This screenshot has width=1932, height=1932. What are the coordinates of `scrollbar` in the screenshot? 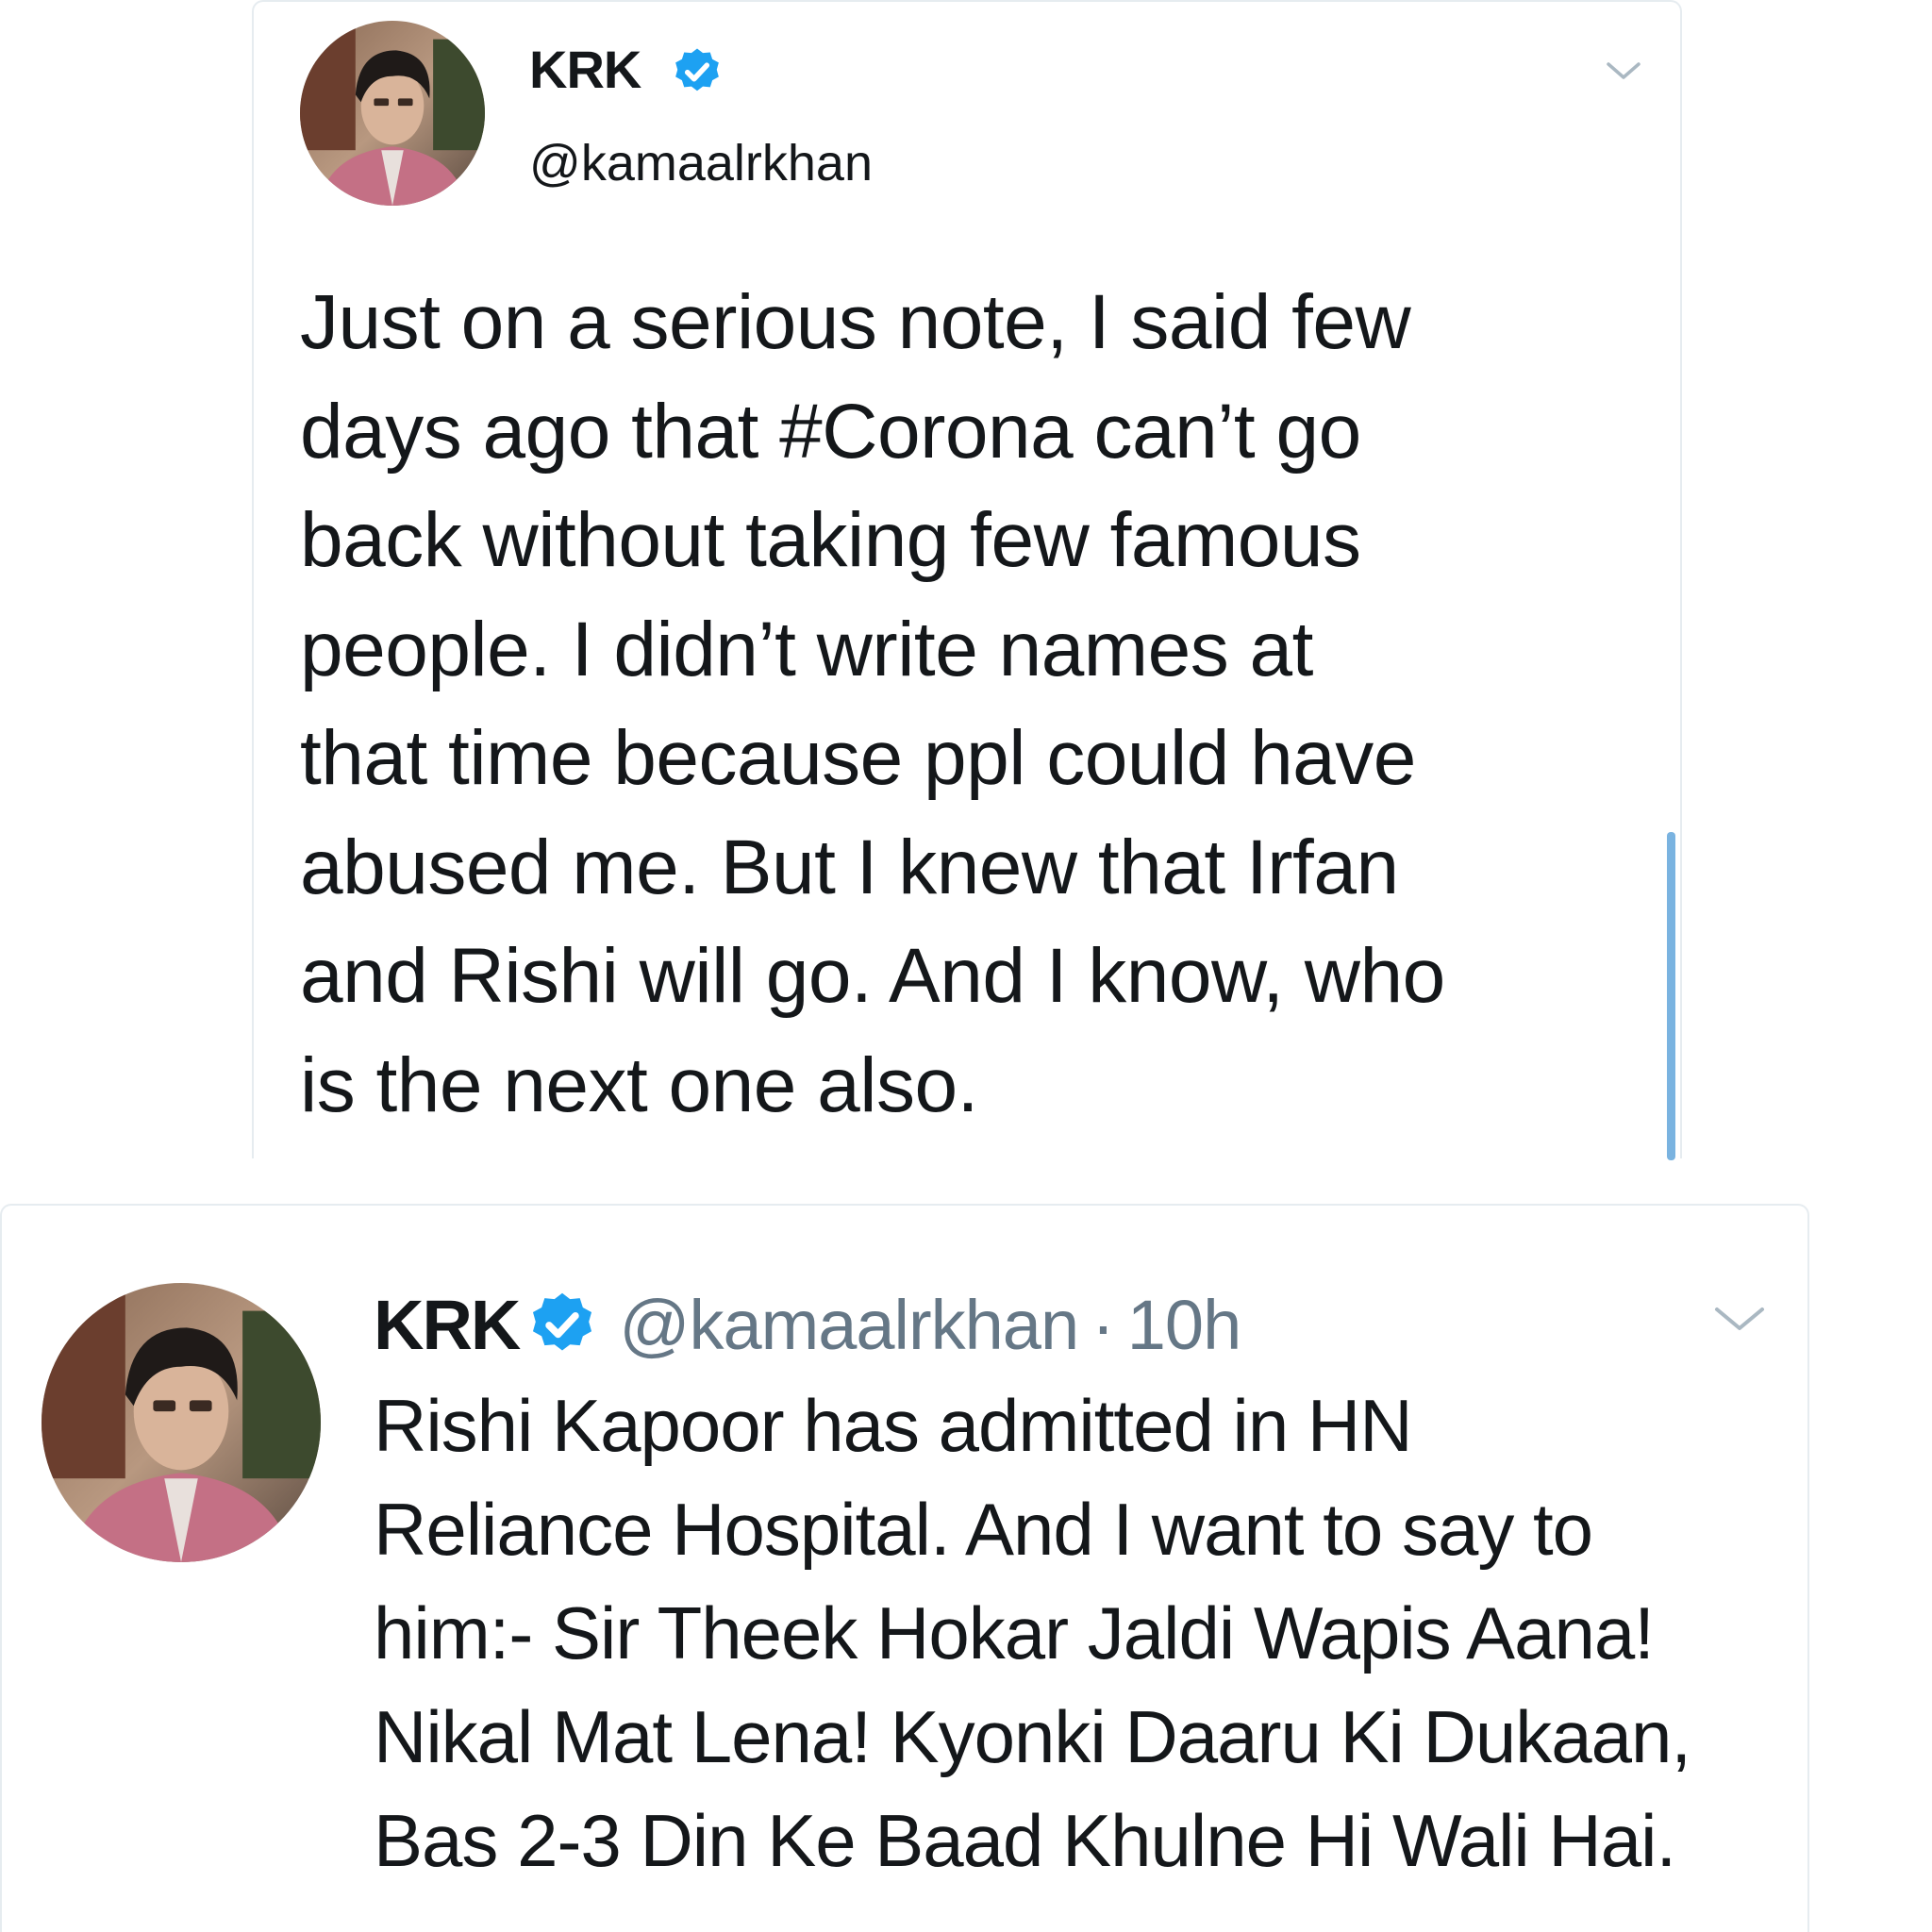 It's located at (1671, 996).